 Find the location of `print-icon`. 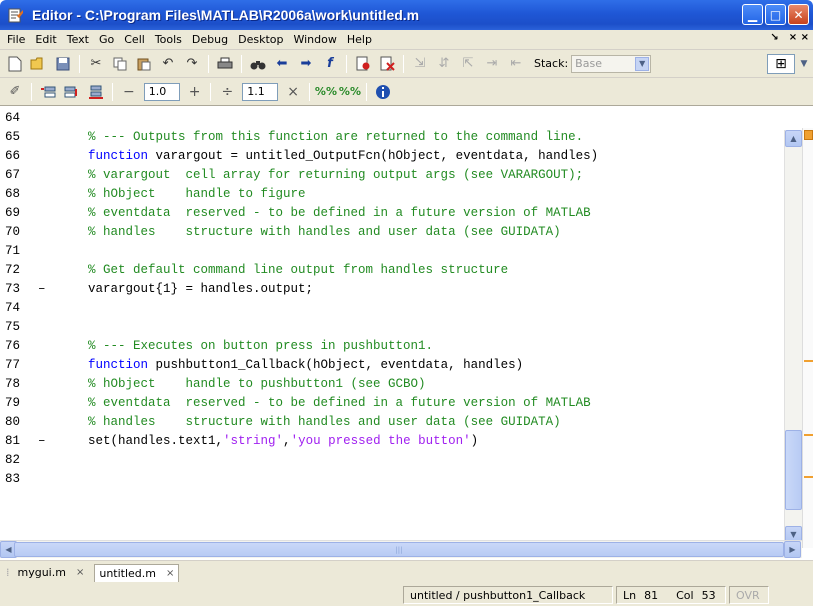

print-icon is located at coordinates (225, 64).